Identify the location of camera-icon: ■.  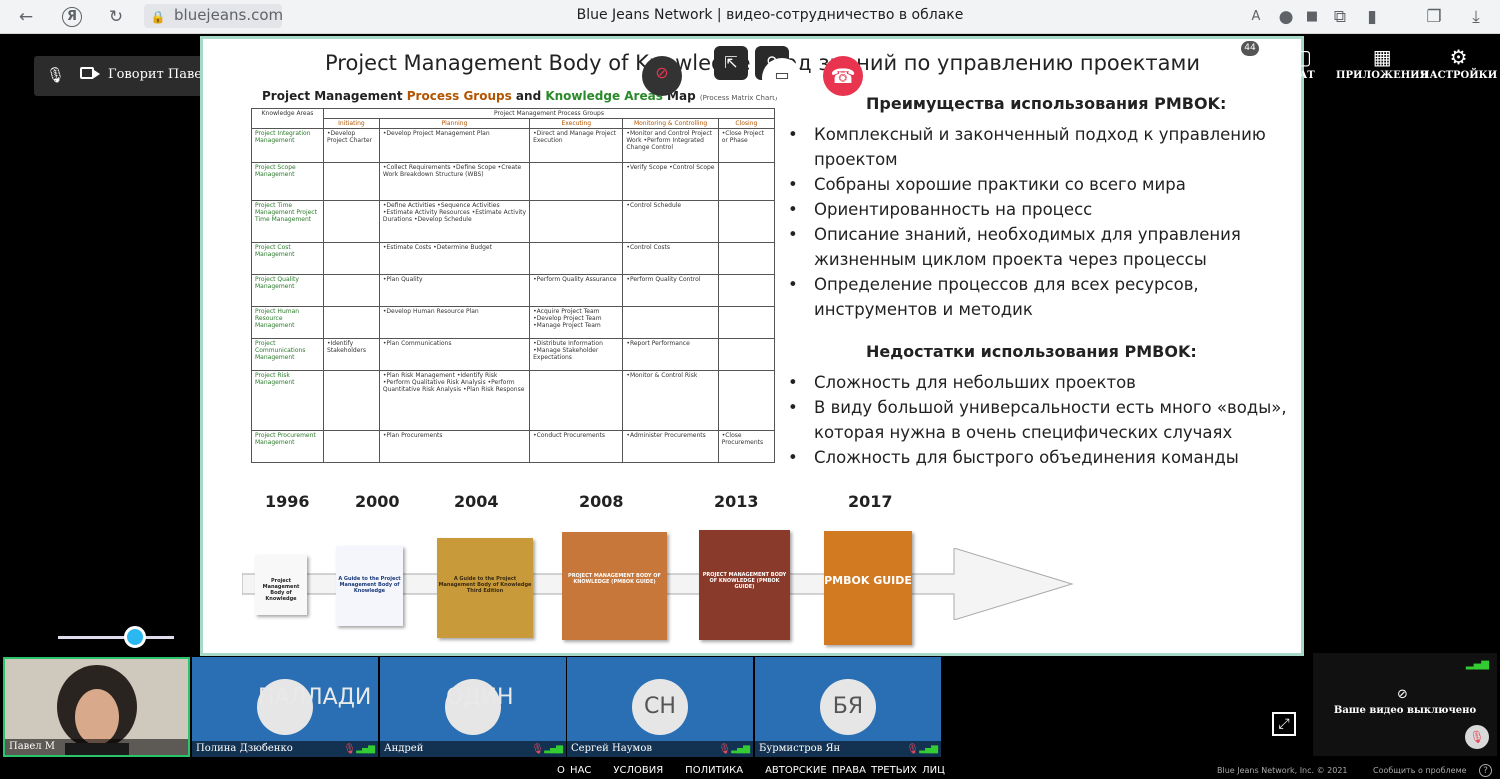
(1312, 17).